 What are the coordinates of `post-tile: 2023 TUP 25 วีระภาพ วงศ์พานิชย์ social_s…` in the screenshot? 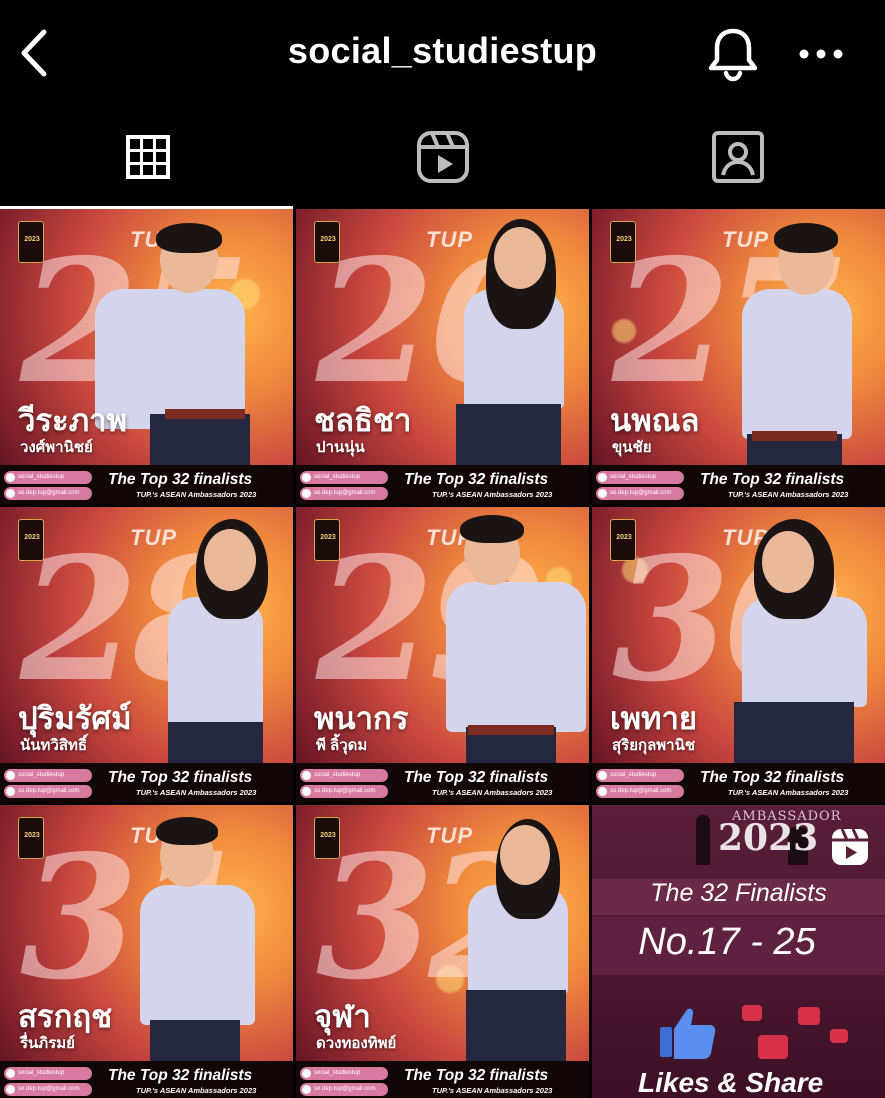 It's located at (146, 356).